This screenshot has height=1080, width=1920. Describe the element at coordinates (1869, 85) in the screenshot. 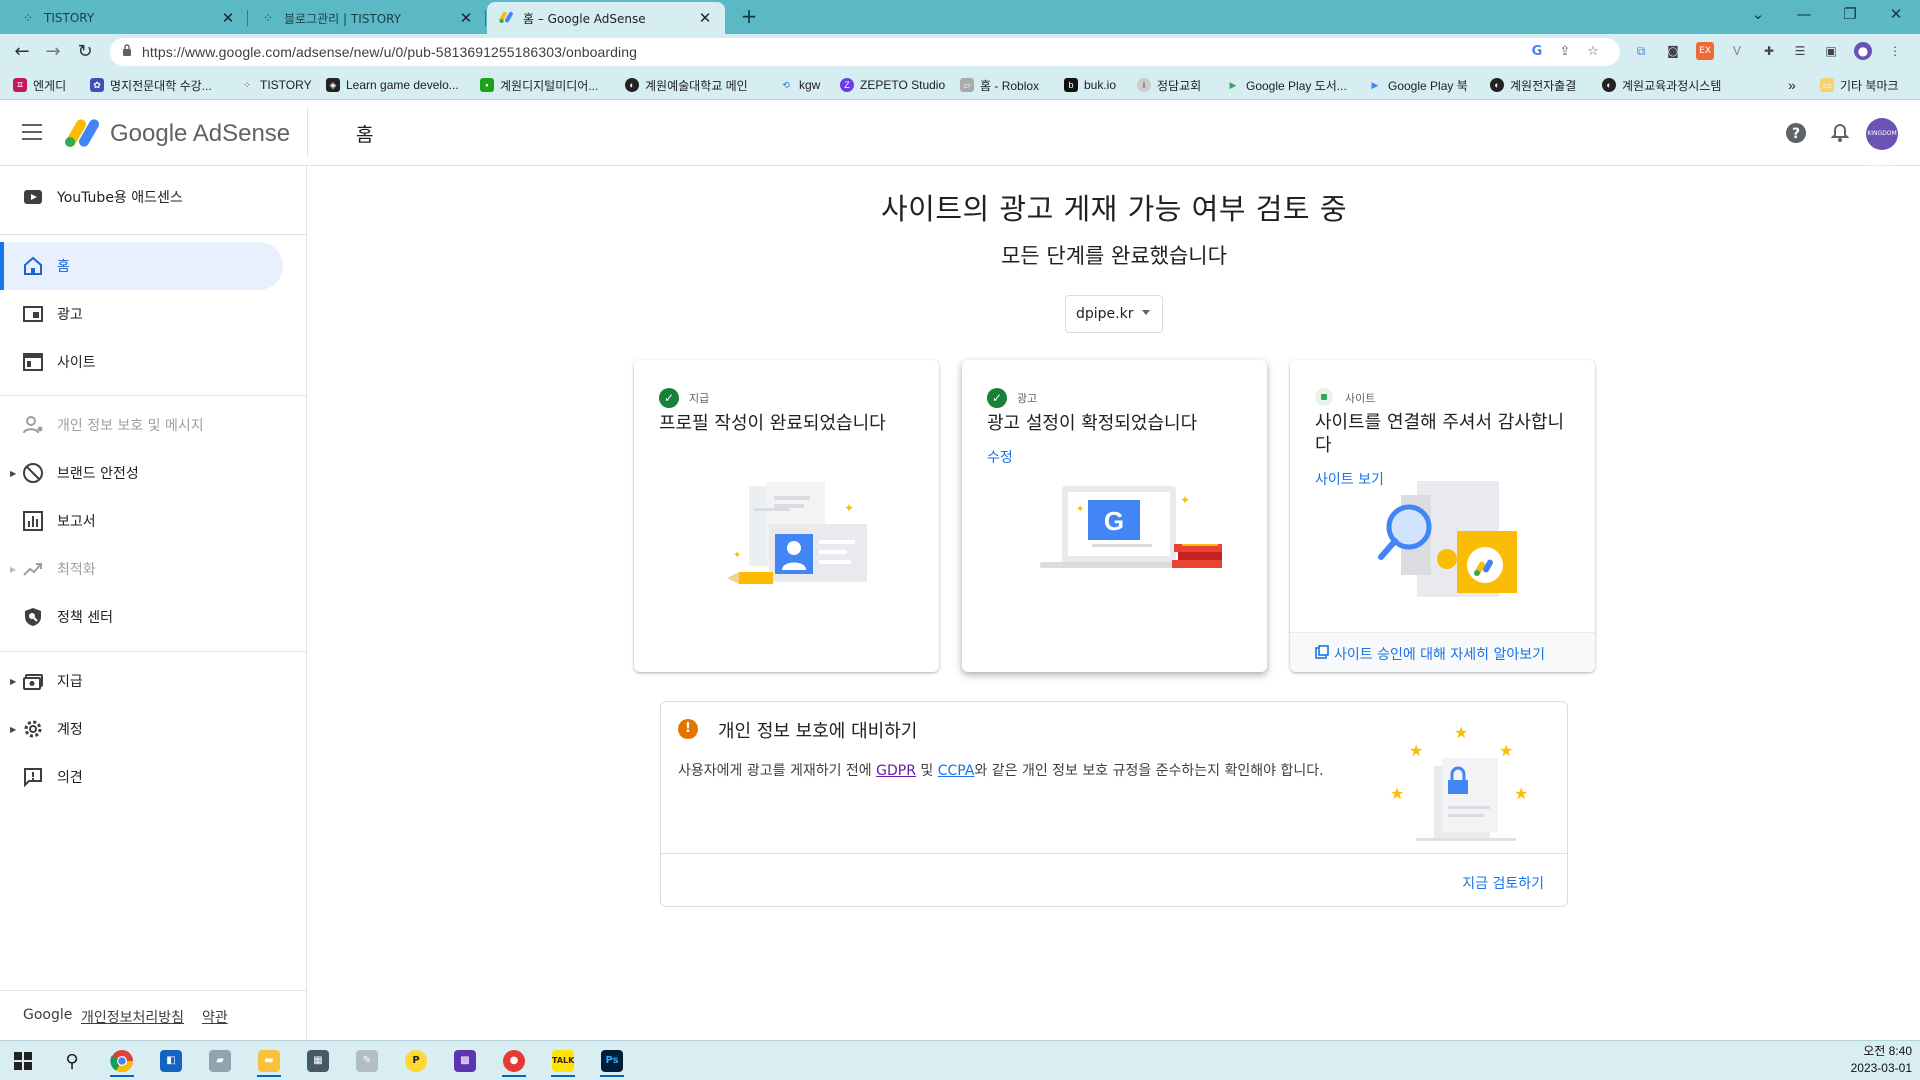

I see `bookmark-label: 기타 북마크` at that location.